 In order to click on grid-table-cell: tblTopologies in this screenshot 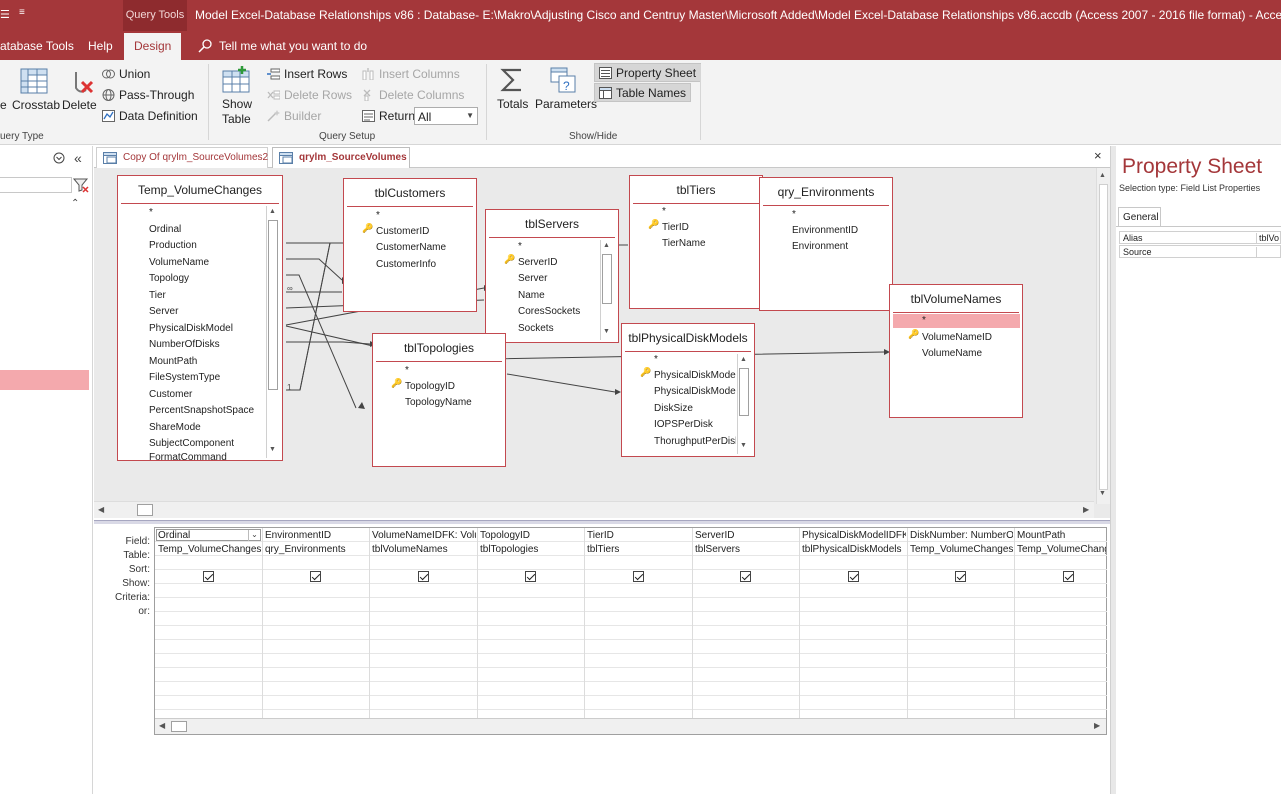, I will do `click(531, 549)`.